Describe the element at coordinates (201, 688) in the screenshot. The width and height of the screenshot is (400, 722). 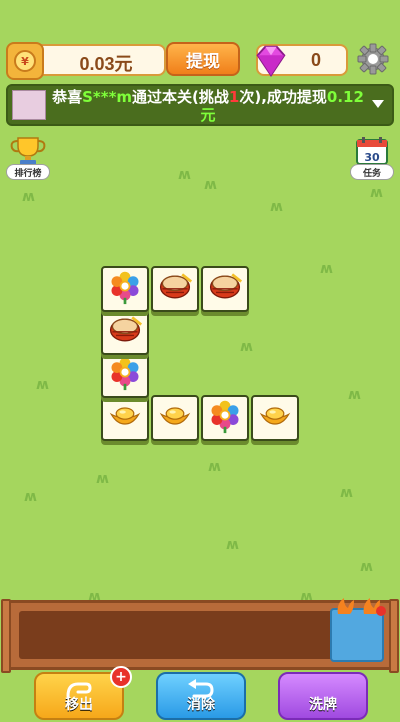
I see `undo-arrow-icon` at that location.